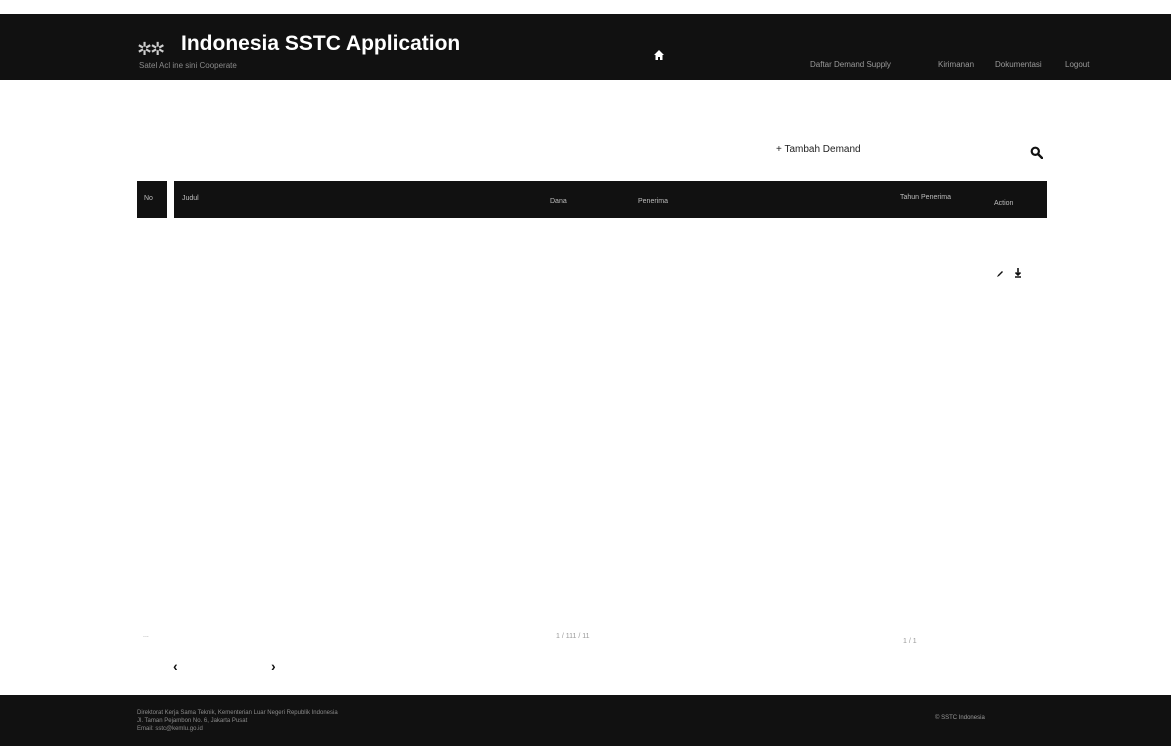 The height and width of the screenshot is (746, 1171). I want to click on column-header-judul: Judul, so click(190, 198).